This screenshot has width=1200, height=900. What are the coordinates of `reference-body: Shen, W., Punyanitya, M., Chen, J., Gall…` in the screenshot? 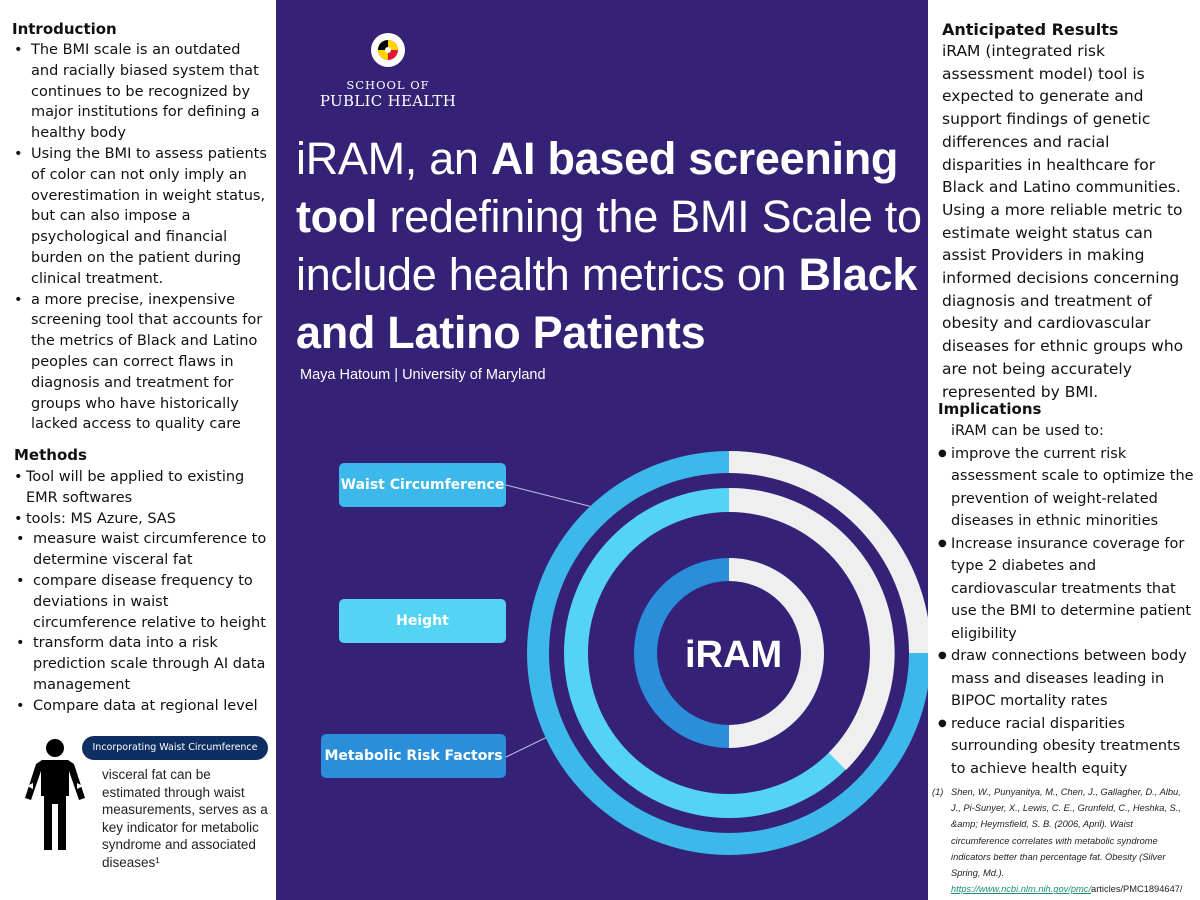 It's located at (1070, 840).